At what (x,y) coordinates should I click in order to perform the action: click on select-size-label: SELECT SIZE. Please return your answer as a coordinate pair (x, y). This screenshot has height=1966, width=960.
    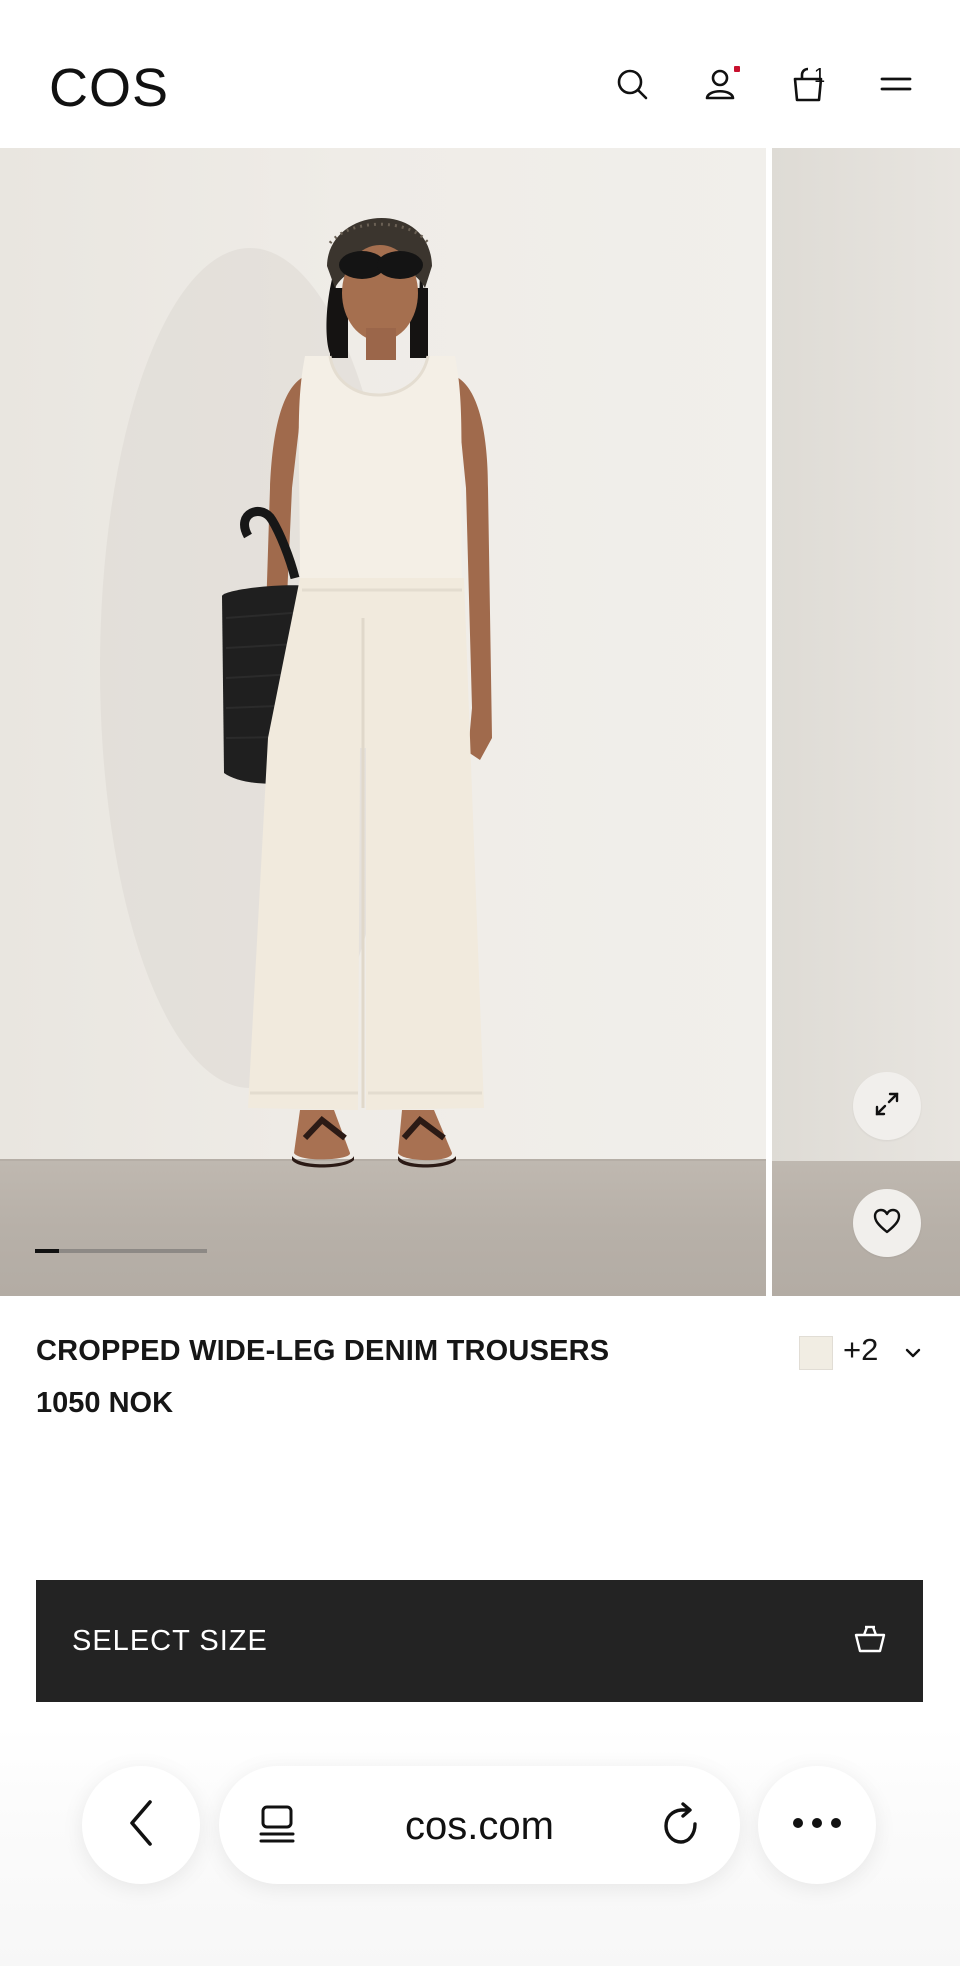
    Looking at the image, I should click on (170, 1640).